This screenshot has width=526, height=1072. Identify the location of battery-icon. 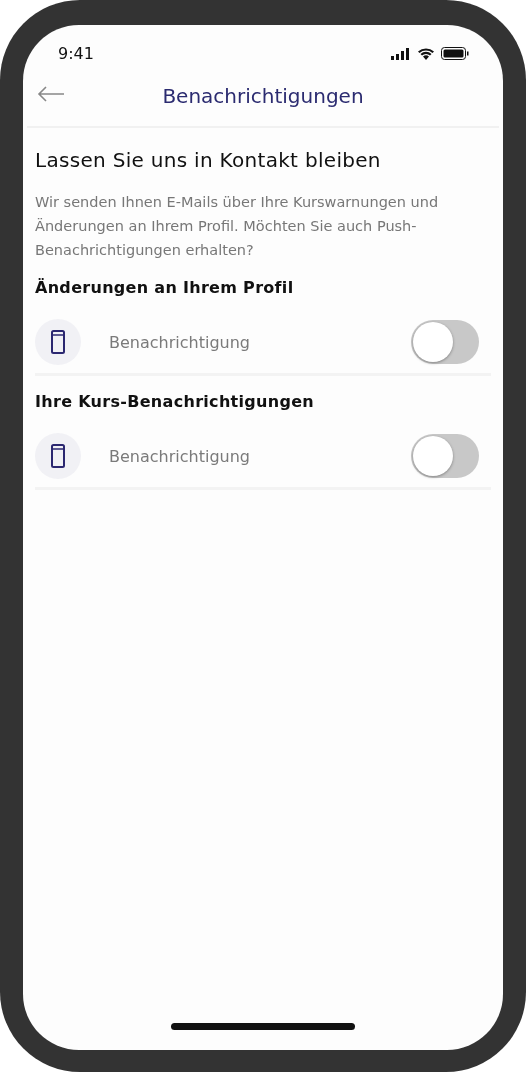
(455, 53).